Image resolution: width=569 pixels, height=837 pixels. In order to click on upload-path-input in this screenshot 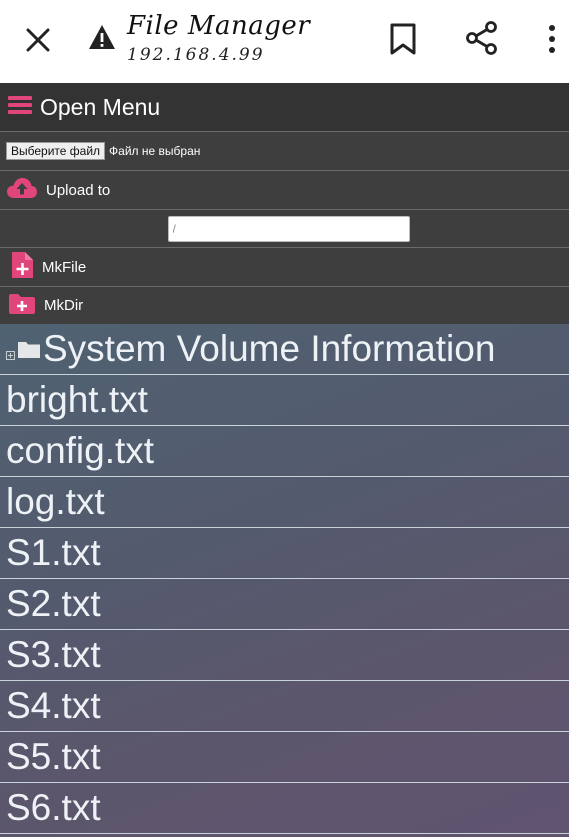, I will do `click(288, 228)`.